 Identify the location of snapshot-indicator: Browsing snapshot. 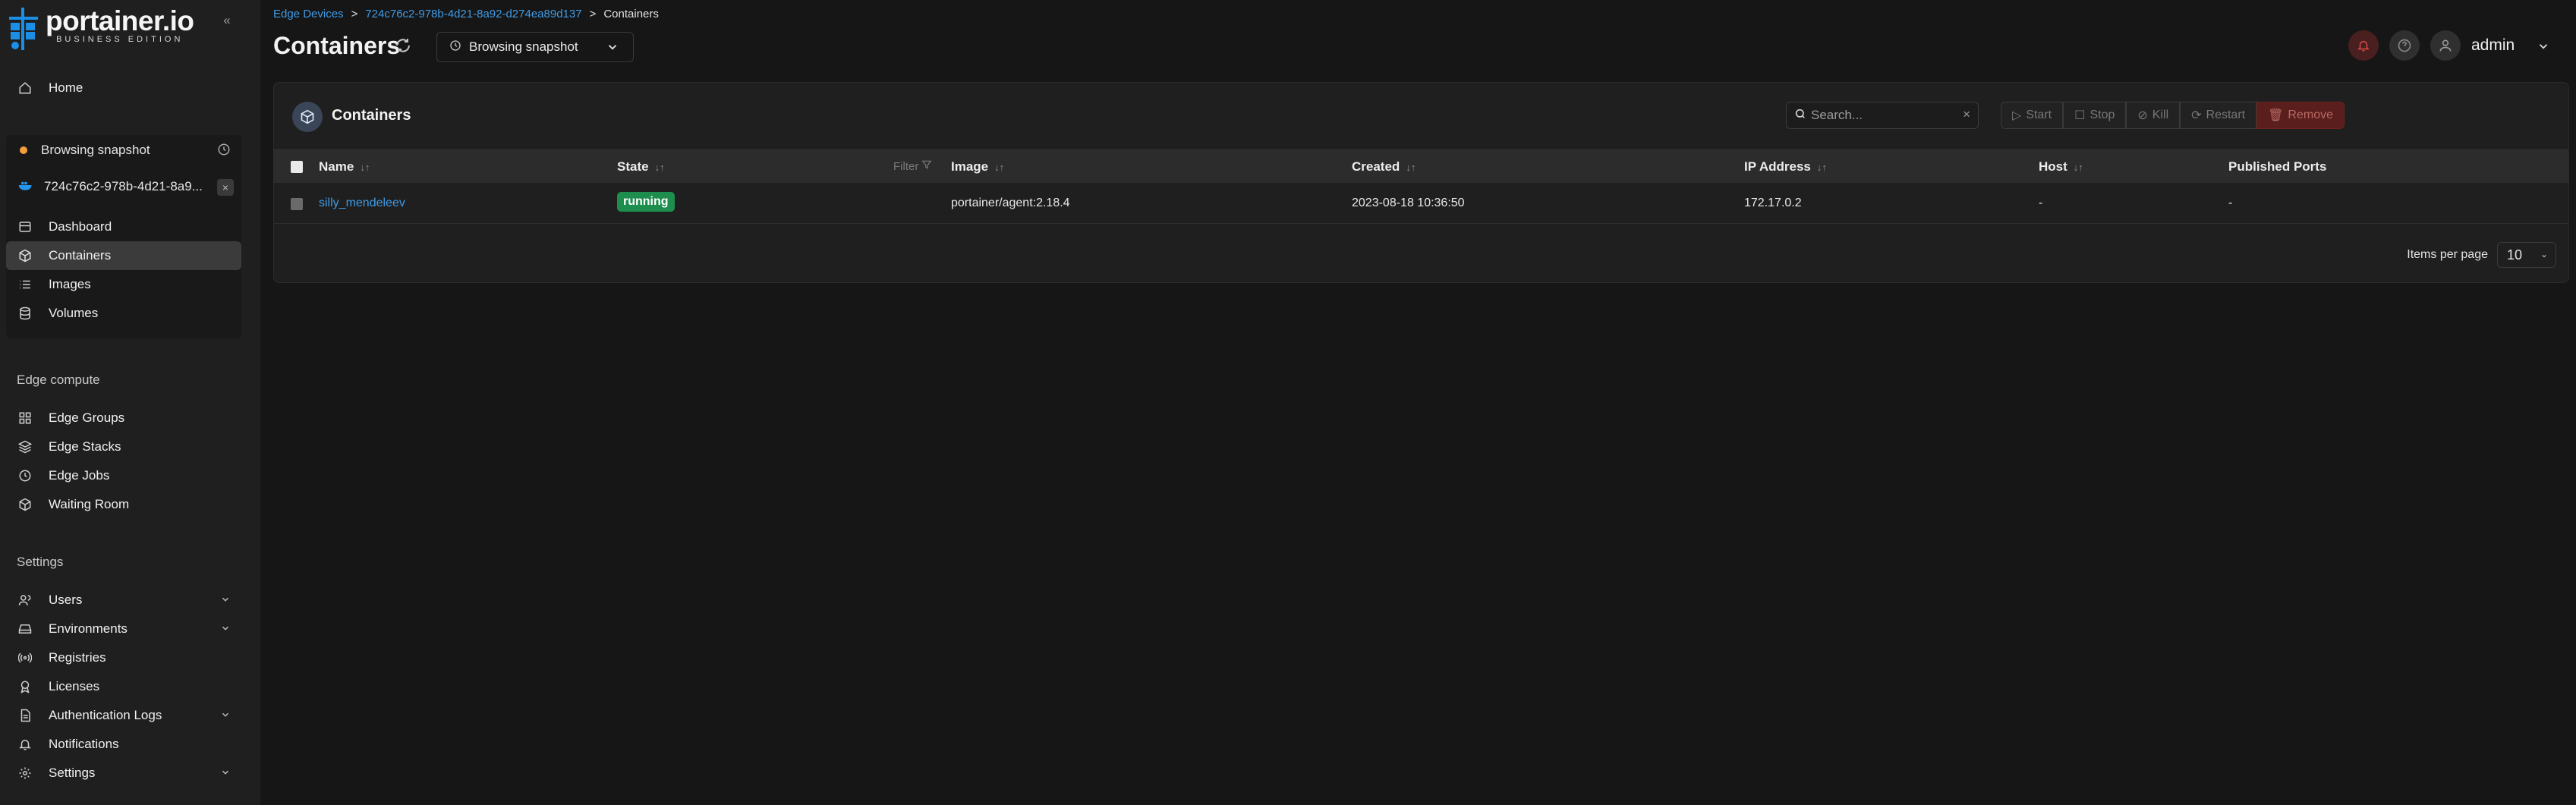
(123, 150).